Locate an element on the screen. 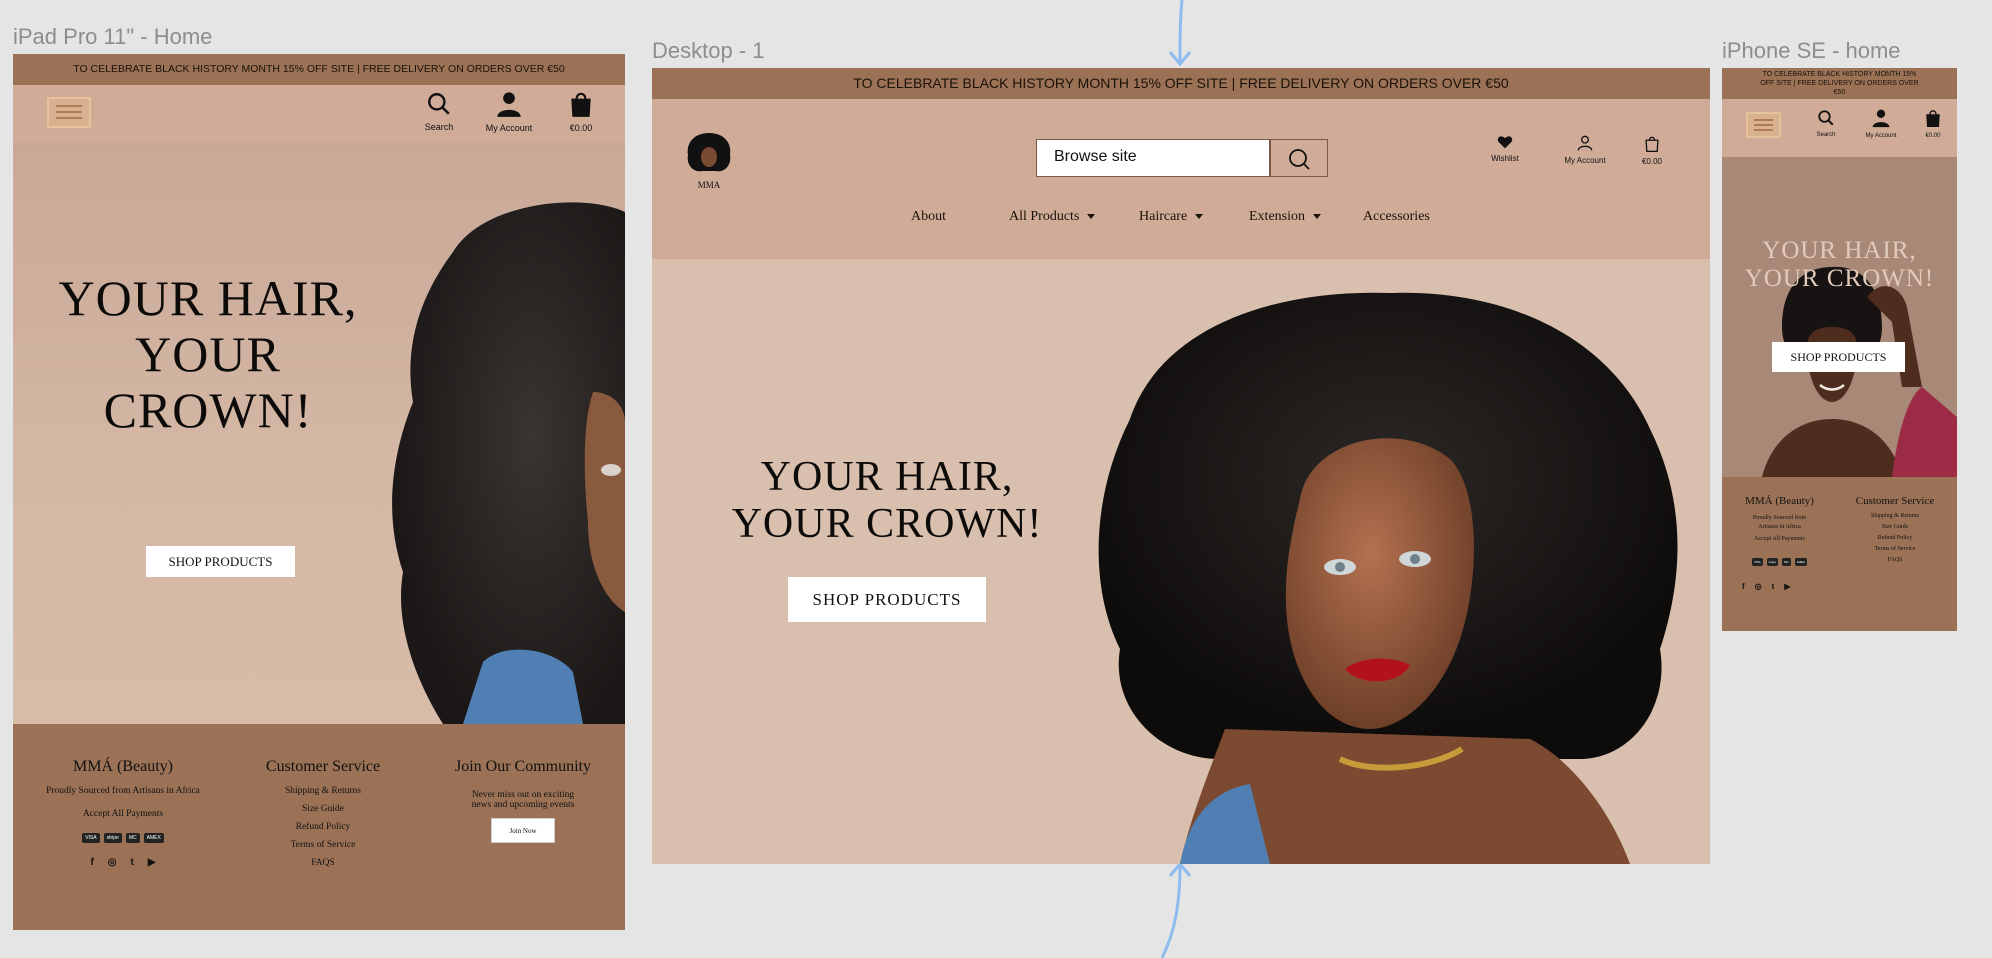 The image size is (1992, 958). footer-community-title: Join Our Community is located at coordinates (522, 766).